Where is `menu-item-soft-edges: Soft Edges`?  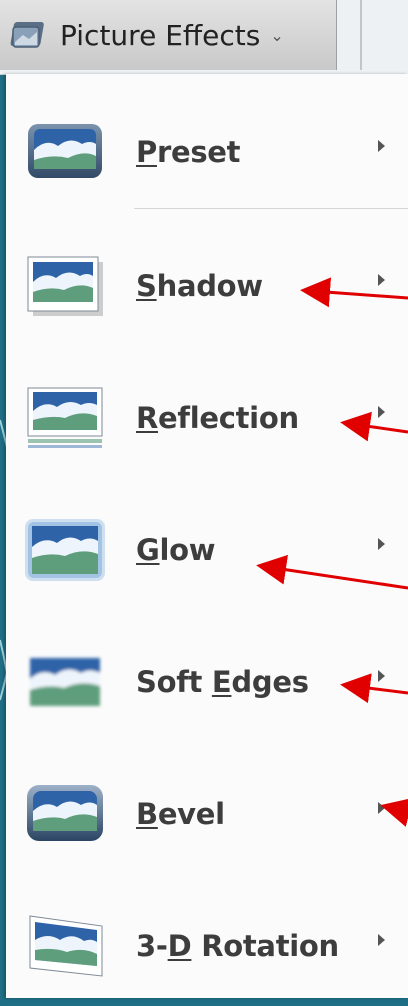 menu-item-soft-edges: Soft Edges is located at coordinates (207, 682).